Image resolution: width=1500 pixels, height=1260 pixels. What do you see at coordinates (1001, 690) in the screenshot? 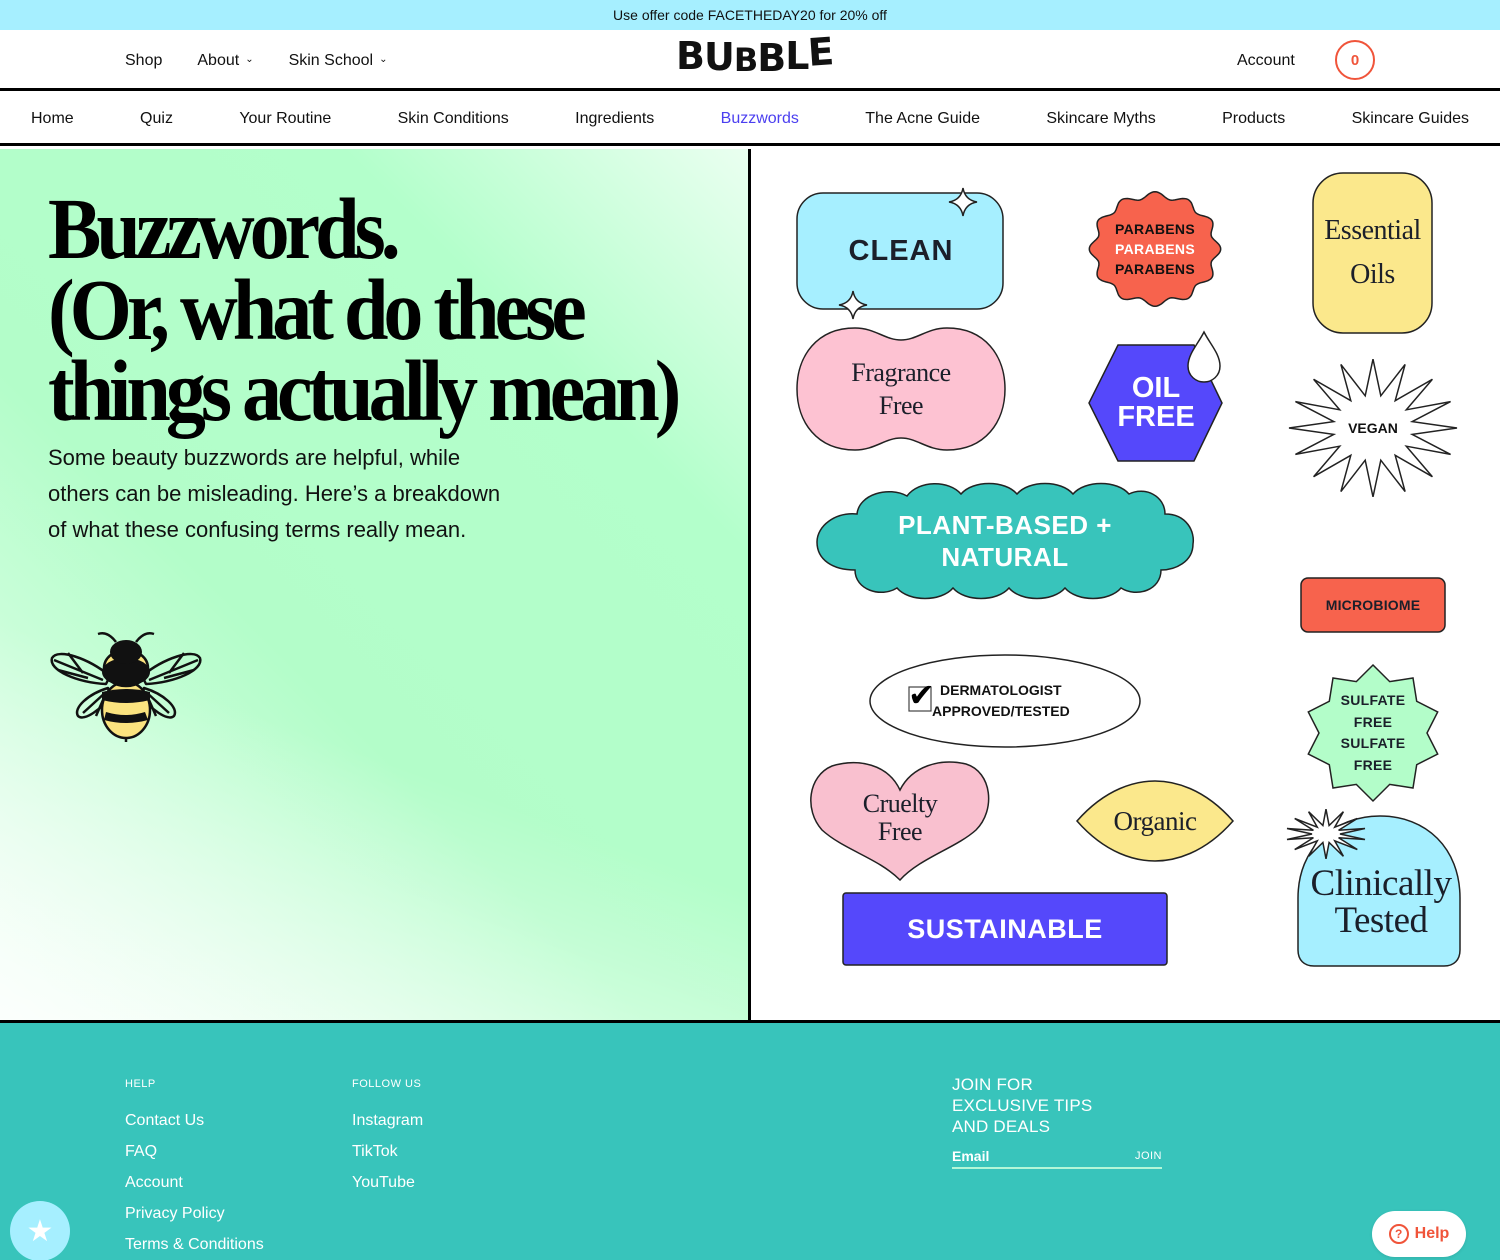
I see `badge-dermatologist-line: DERMATOLOGIST` at bounding box center [1001, 690].